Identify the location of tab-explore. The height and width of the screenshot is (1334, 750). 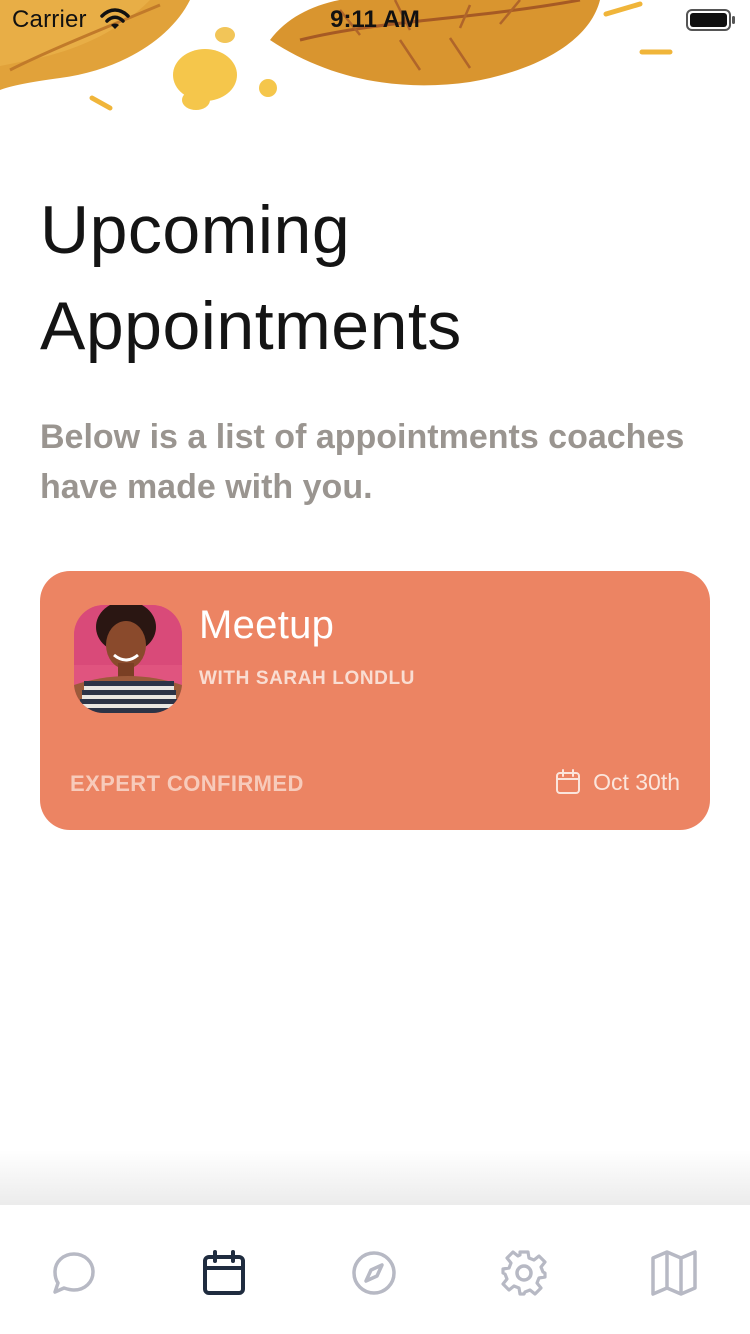
(374, 1273).